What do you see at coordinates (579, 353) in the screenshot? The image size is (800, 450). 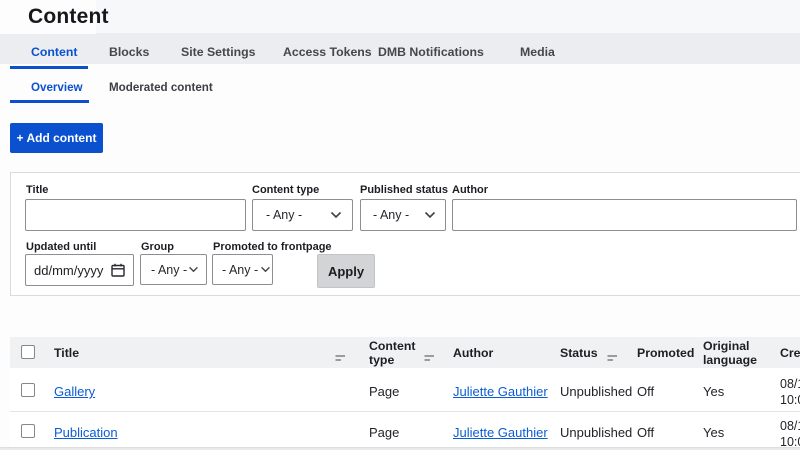 I see `col-header-status: Status` at bounding box center [579, 353].